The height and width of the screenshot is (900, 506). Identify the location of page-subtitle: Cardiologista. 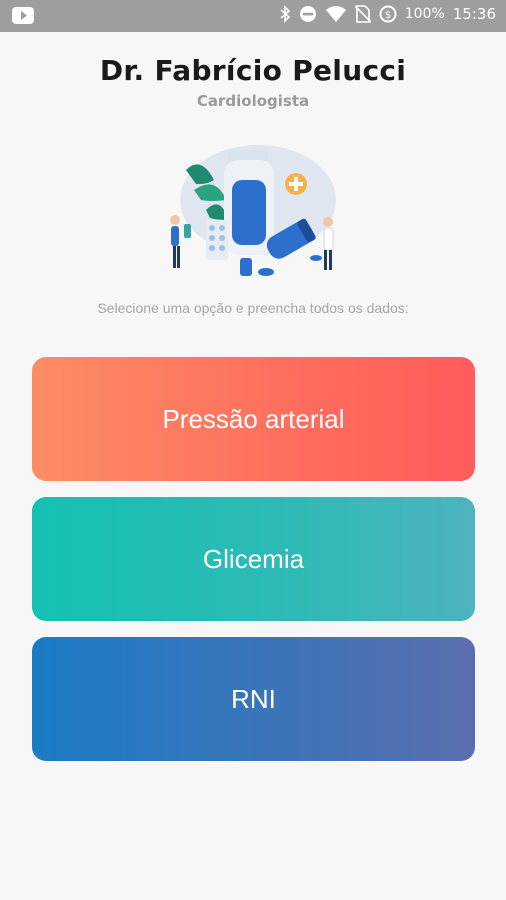
(253, 101).